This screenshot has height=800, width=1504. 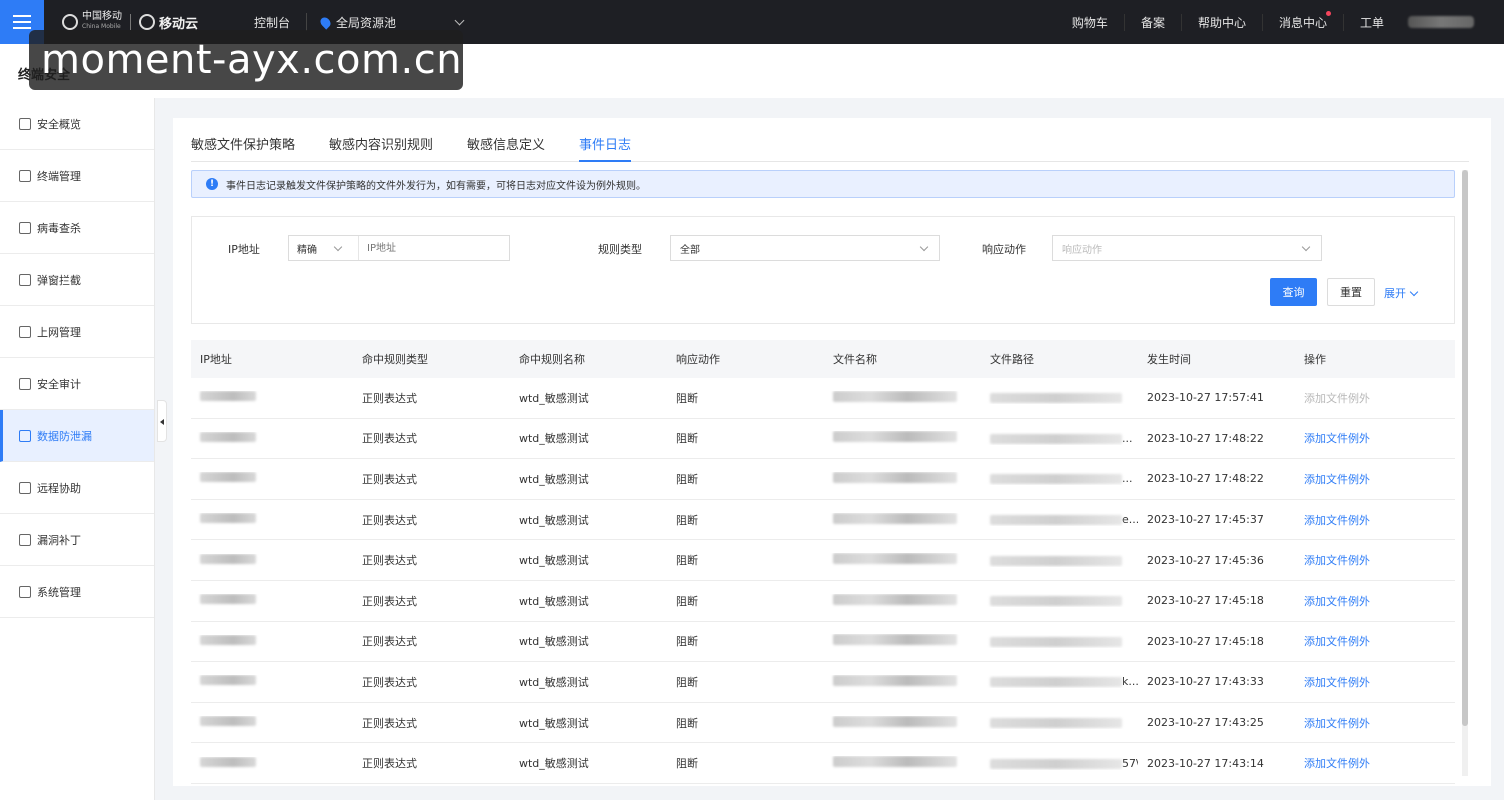 What do you see at coordinates (77, 488) in the screenshot?
I see `sidebar-item-remote-assistance: 远程协助` at bounding box center [77, 488].